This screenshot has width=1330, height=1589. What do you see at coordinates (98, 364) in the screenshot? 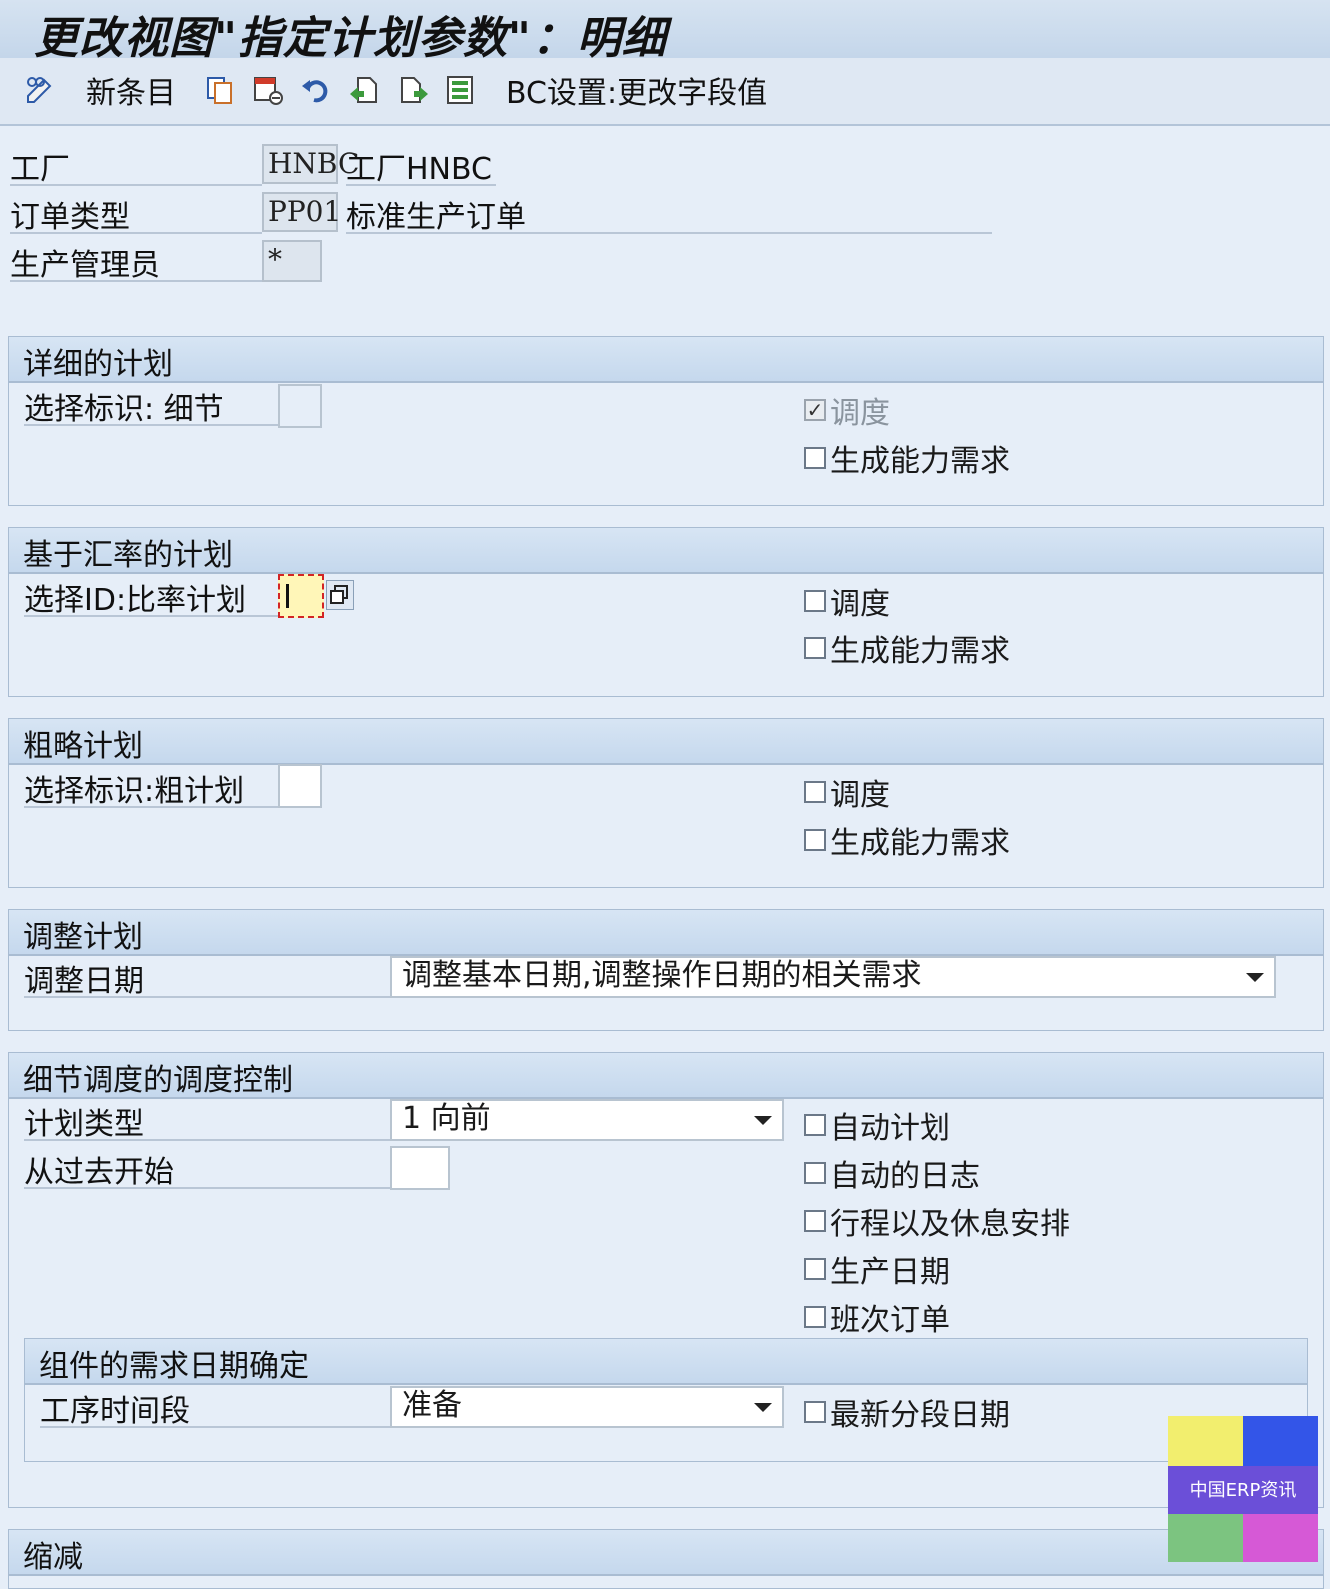
I see `detailed-planning-title: 详细的计划` at bounding box center [98, 364].